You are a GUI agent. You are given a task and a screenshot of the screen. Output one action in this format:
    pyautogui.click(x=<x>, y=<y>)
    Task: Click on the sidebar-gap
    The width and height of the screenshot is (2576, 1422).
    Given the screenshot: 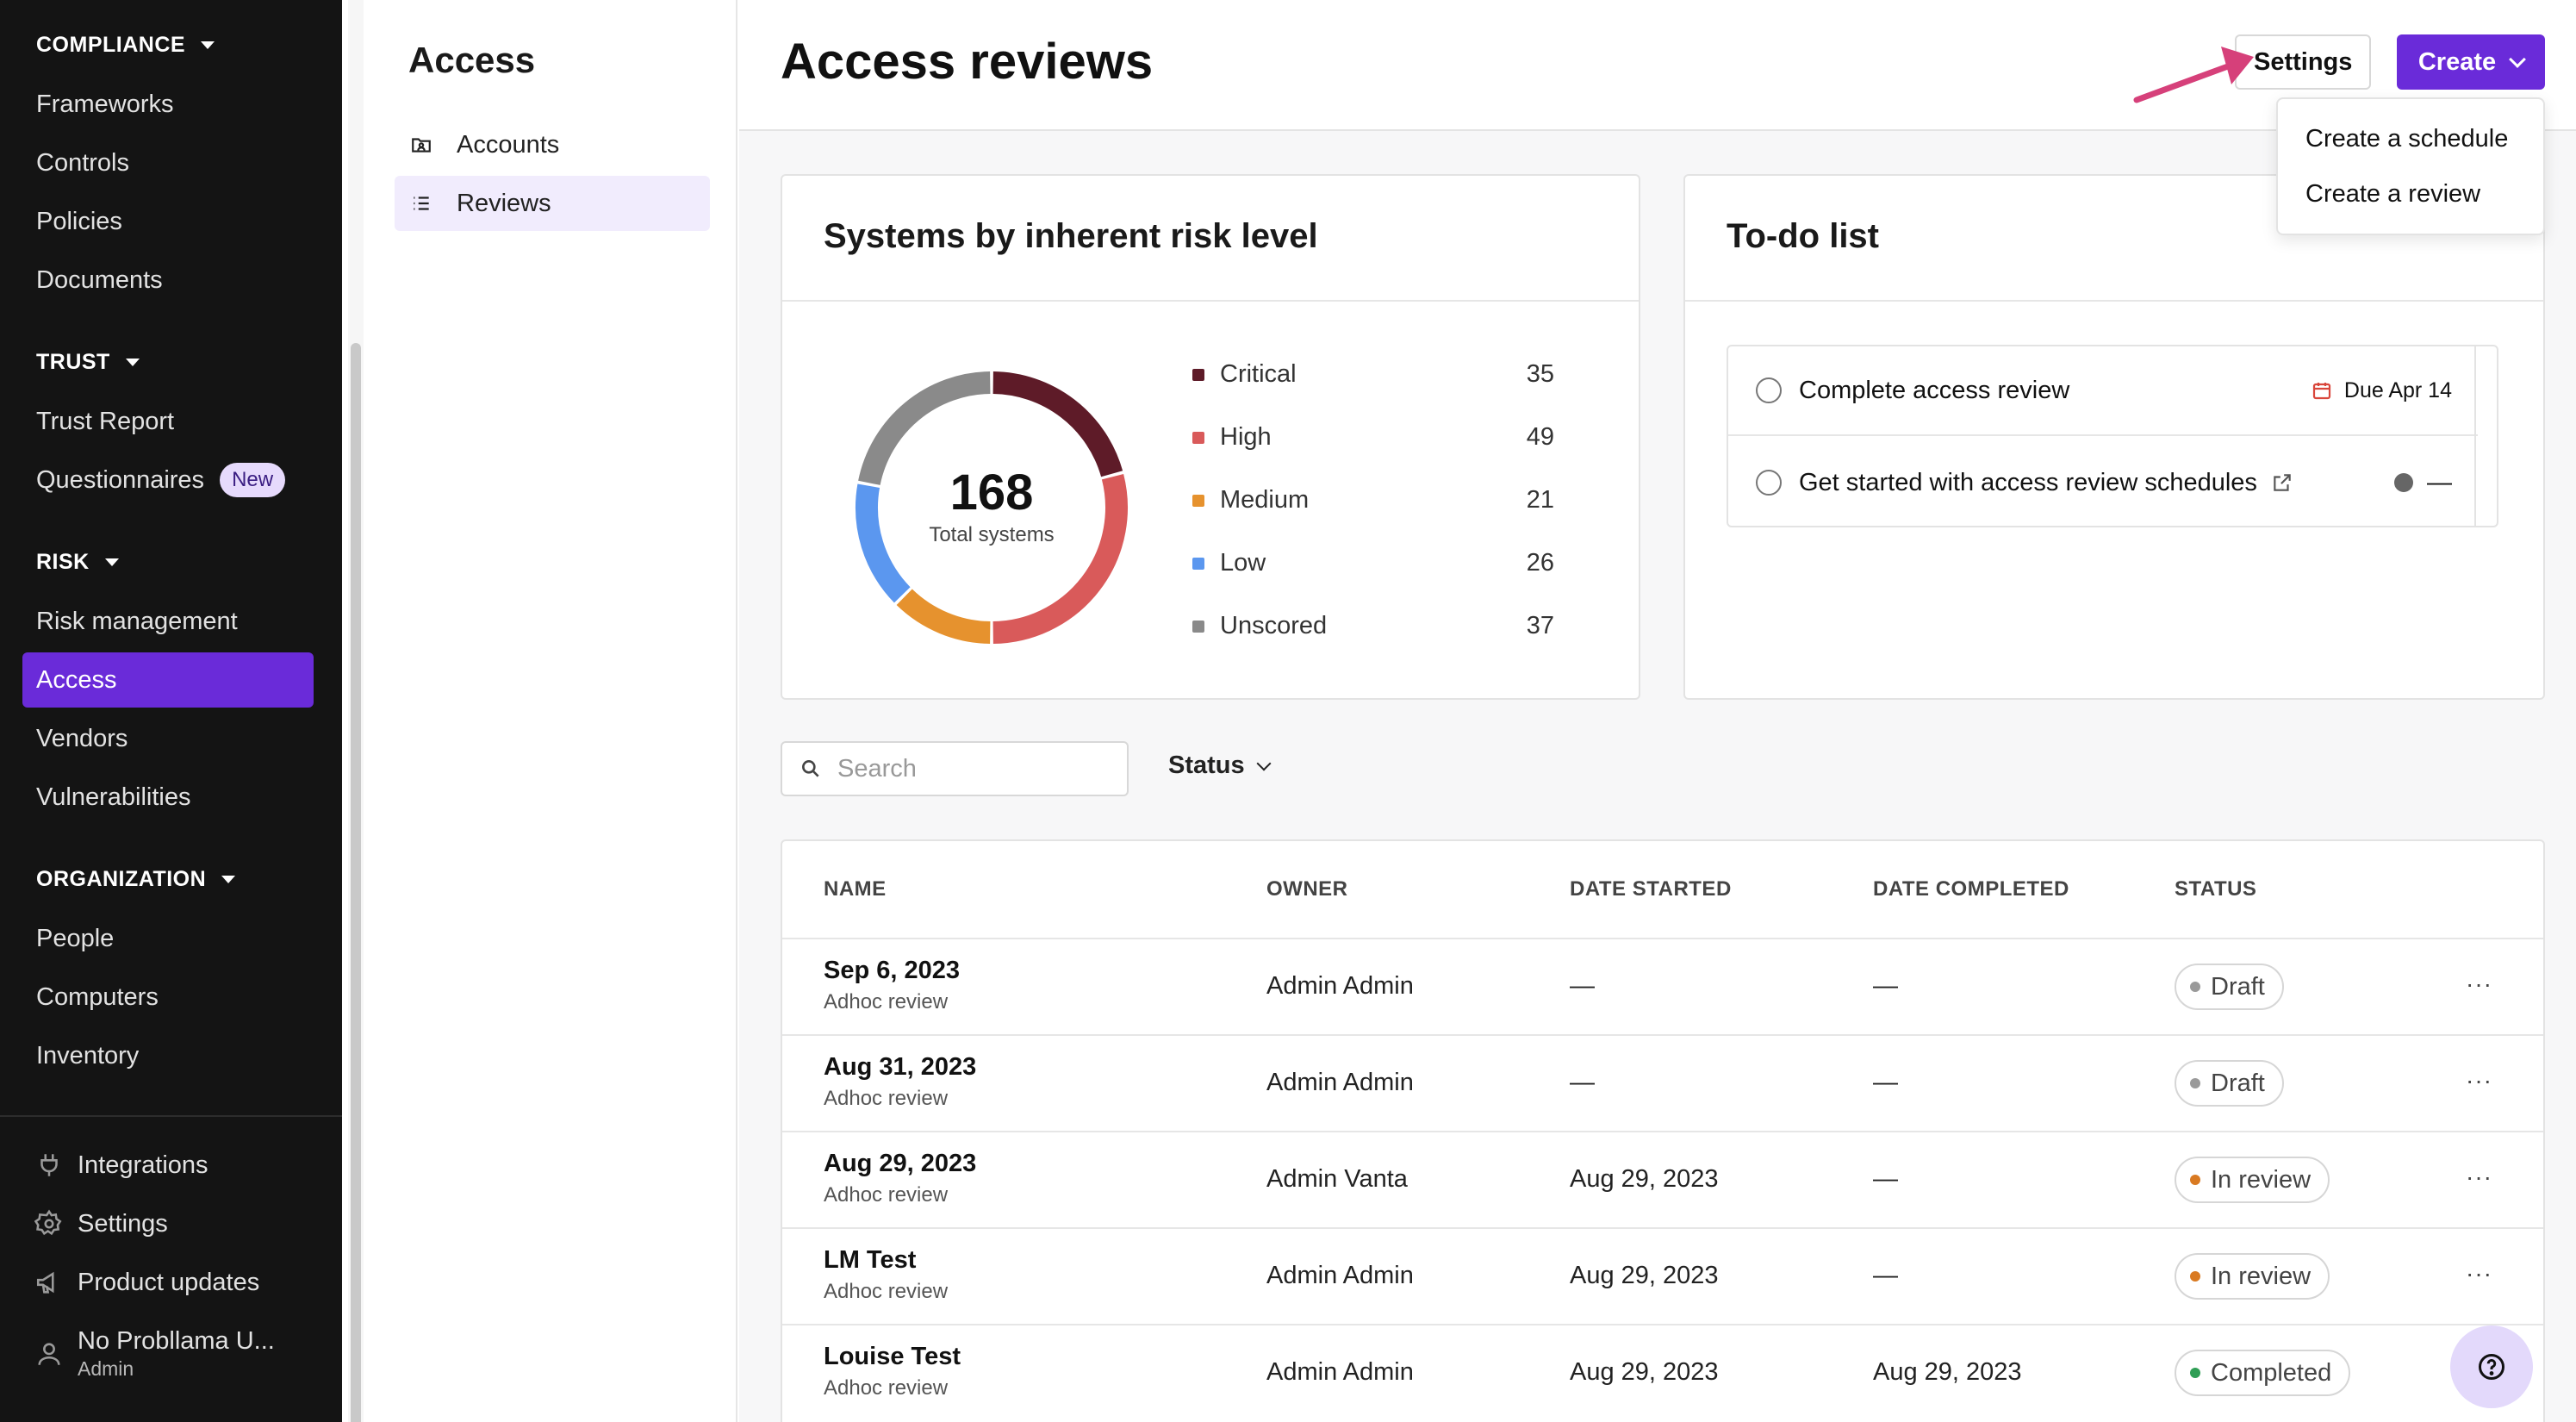 What is the action you would take?
    pyautogui.click(x=345, y=711)
    